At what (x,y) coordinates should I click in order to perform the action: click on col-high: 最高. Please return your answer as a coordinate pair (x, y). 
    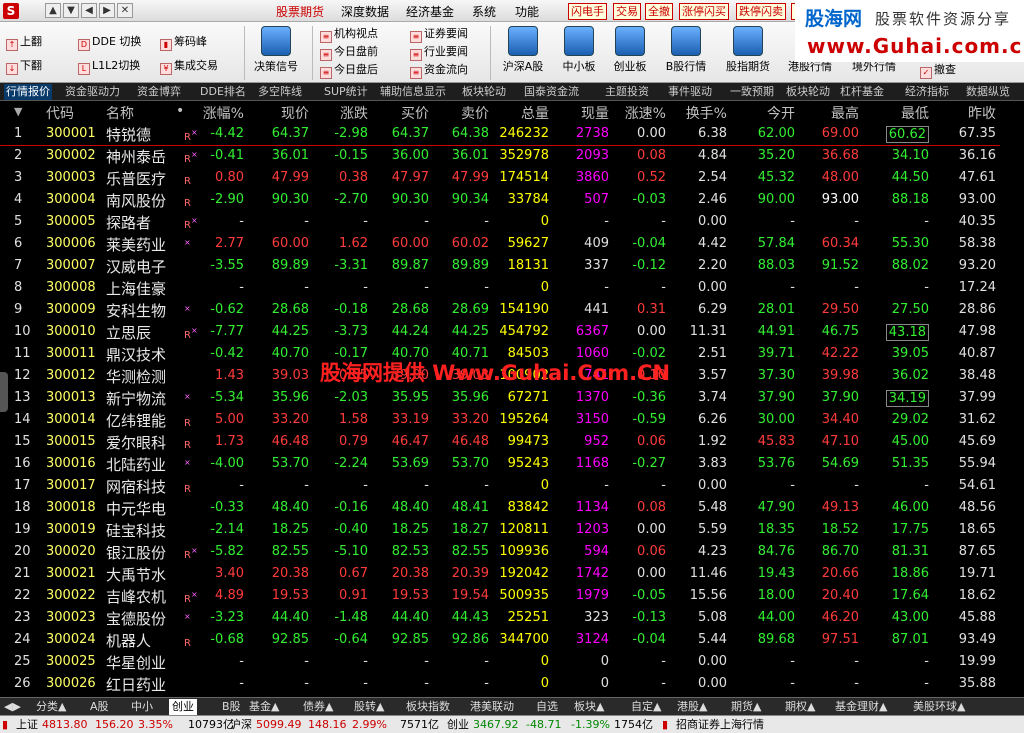
    Looking at the image, I should click on (845, 113).